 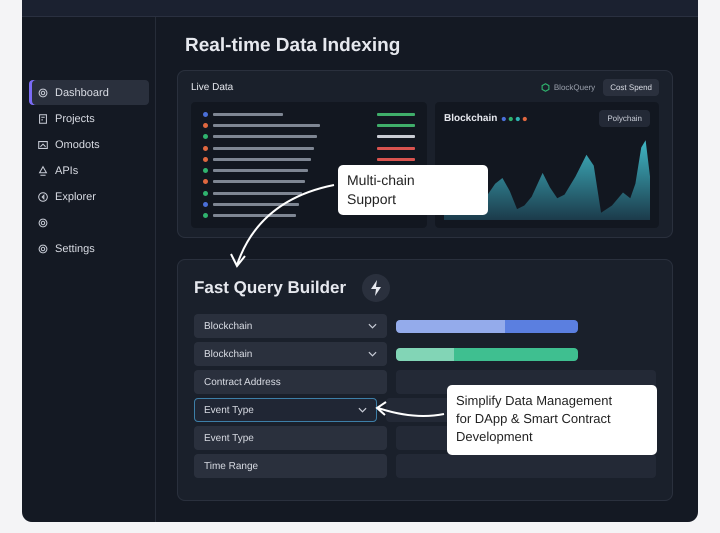 I want to click on sidebar-item: Omodots, so click(x=89, y=144).